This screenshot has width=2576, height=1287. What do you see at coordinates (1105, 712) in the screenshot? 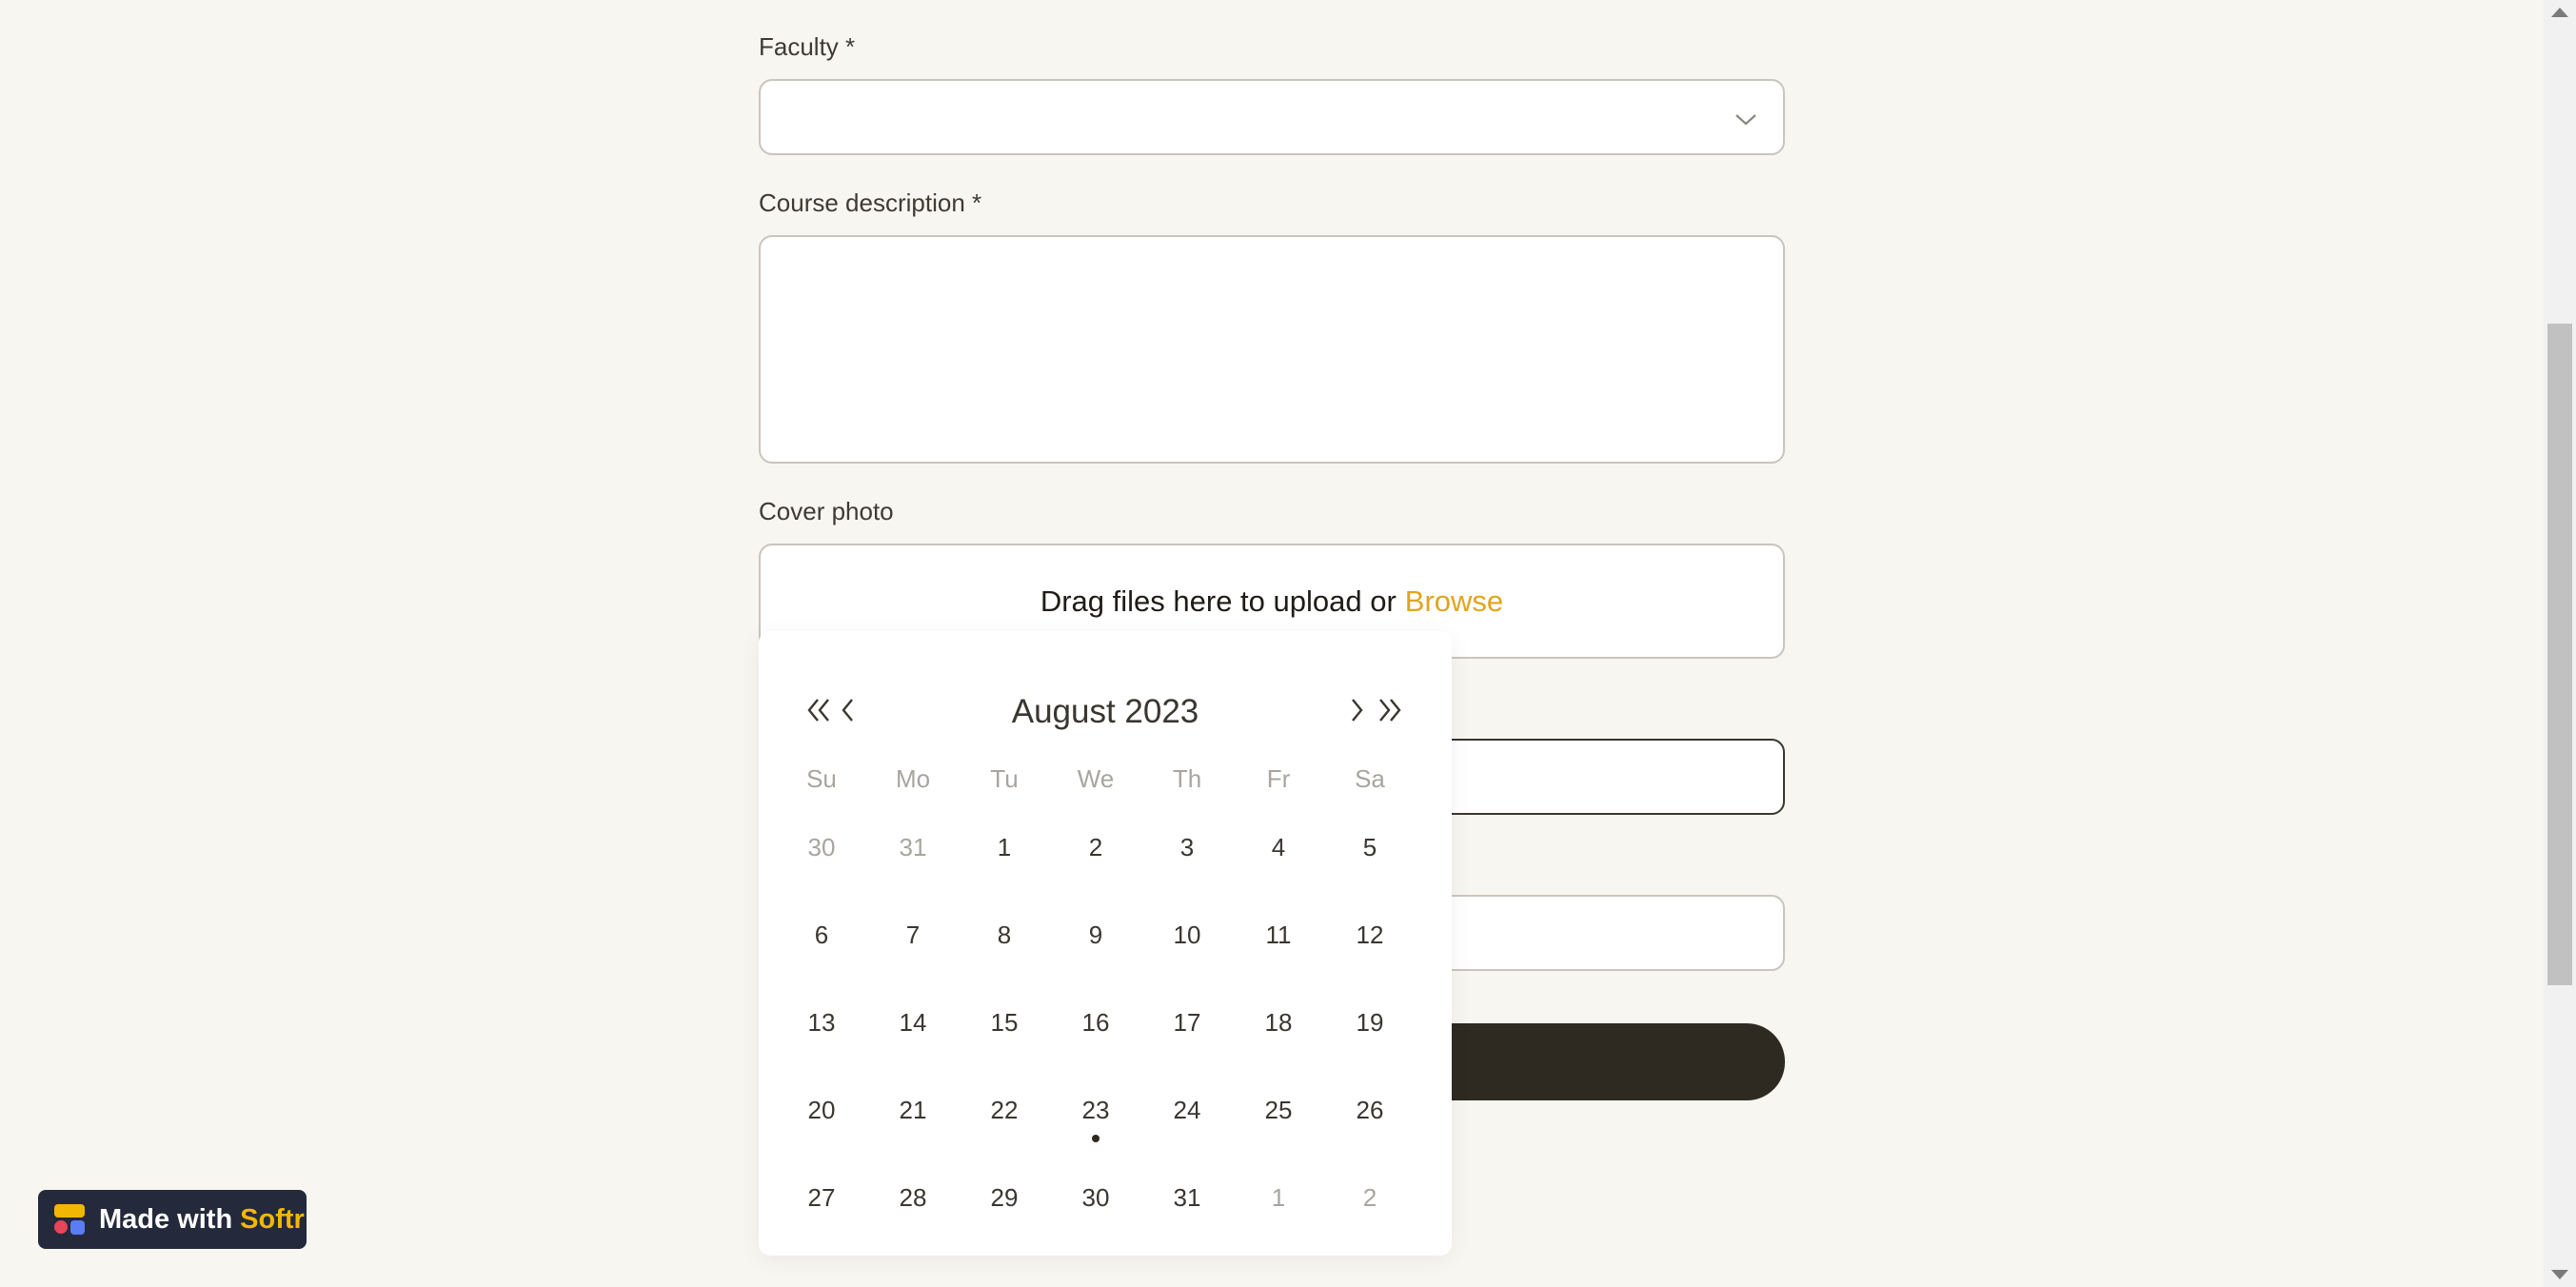
I see `calendar-header: August 2023` at bounding box center [1105, 712].